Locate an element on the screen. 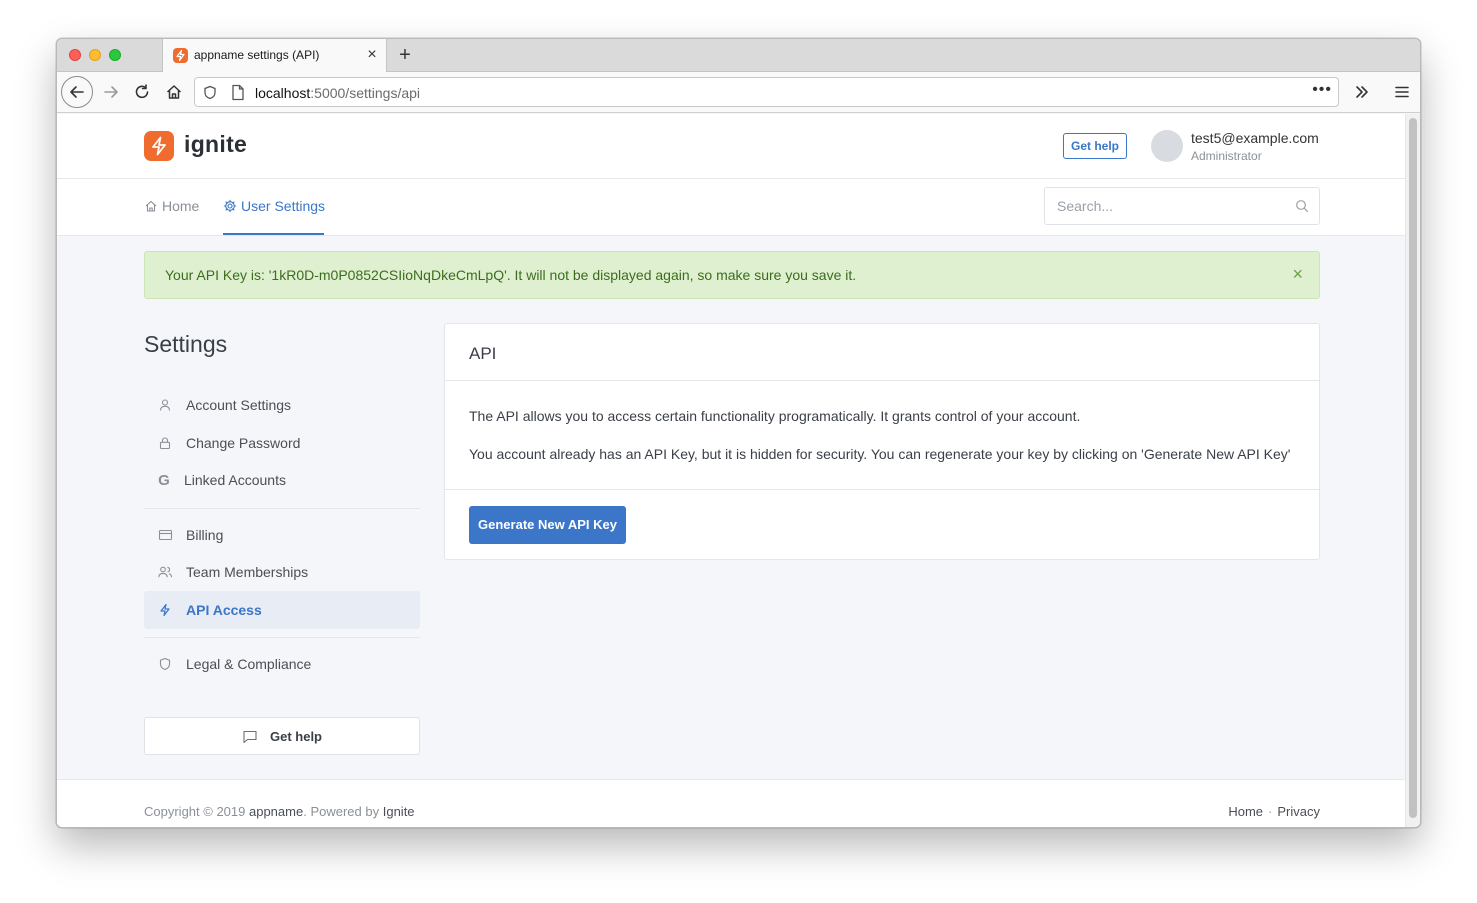  gear-icon is located at coordinates (230, 206).